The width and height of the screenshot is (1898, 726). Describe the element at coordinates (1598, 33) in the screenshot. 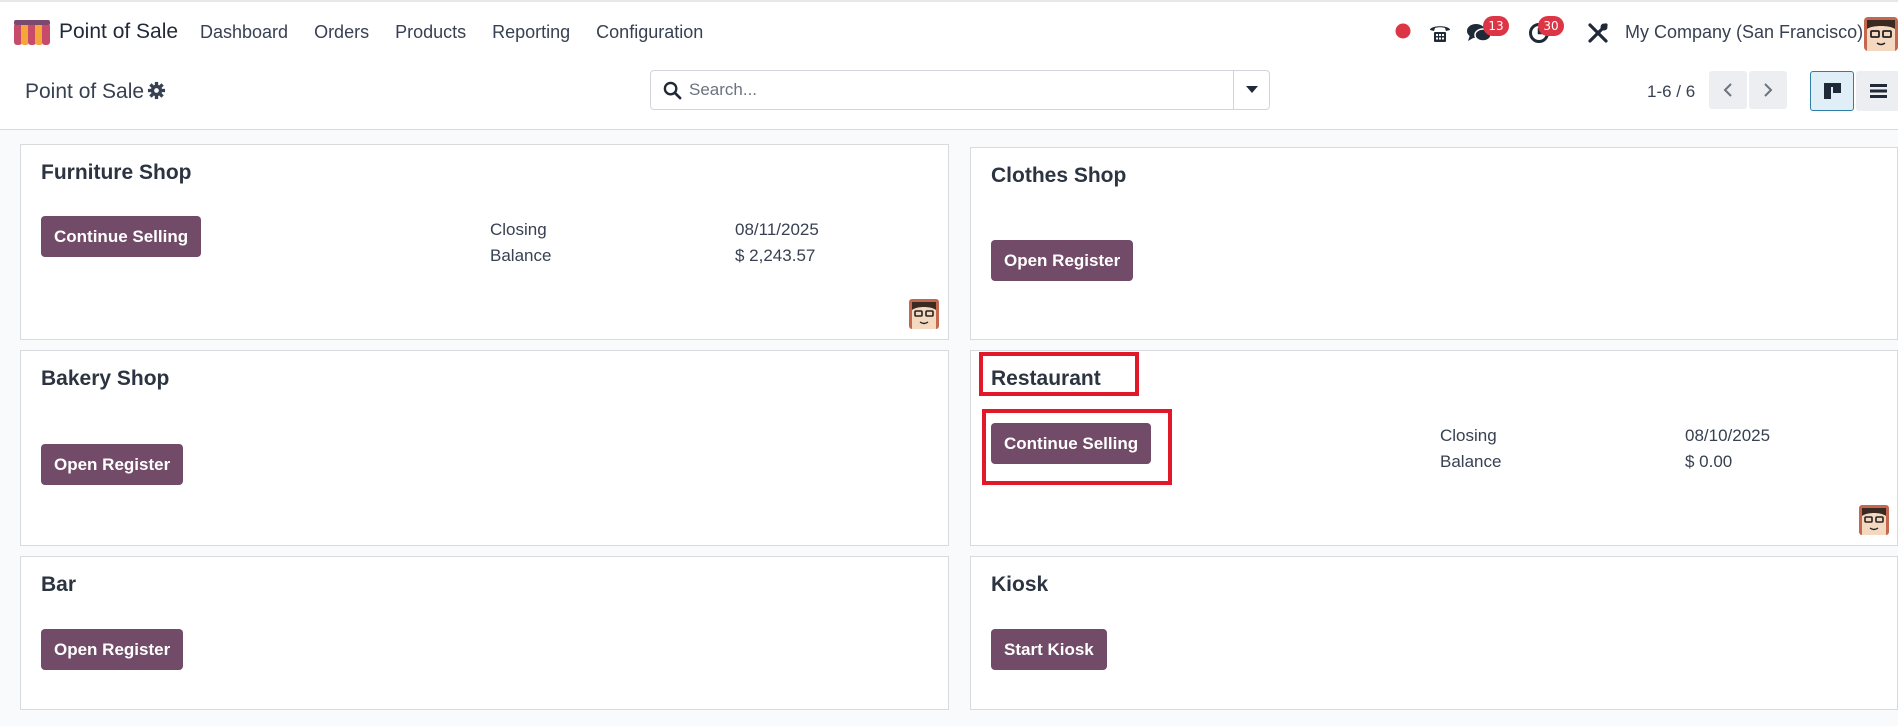

I see `tools-icon` at that location.